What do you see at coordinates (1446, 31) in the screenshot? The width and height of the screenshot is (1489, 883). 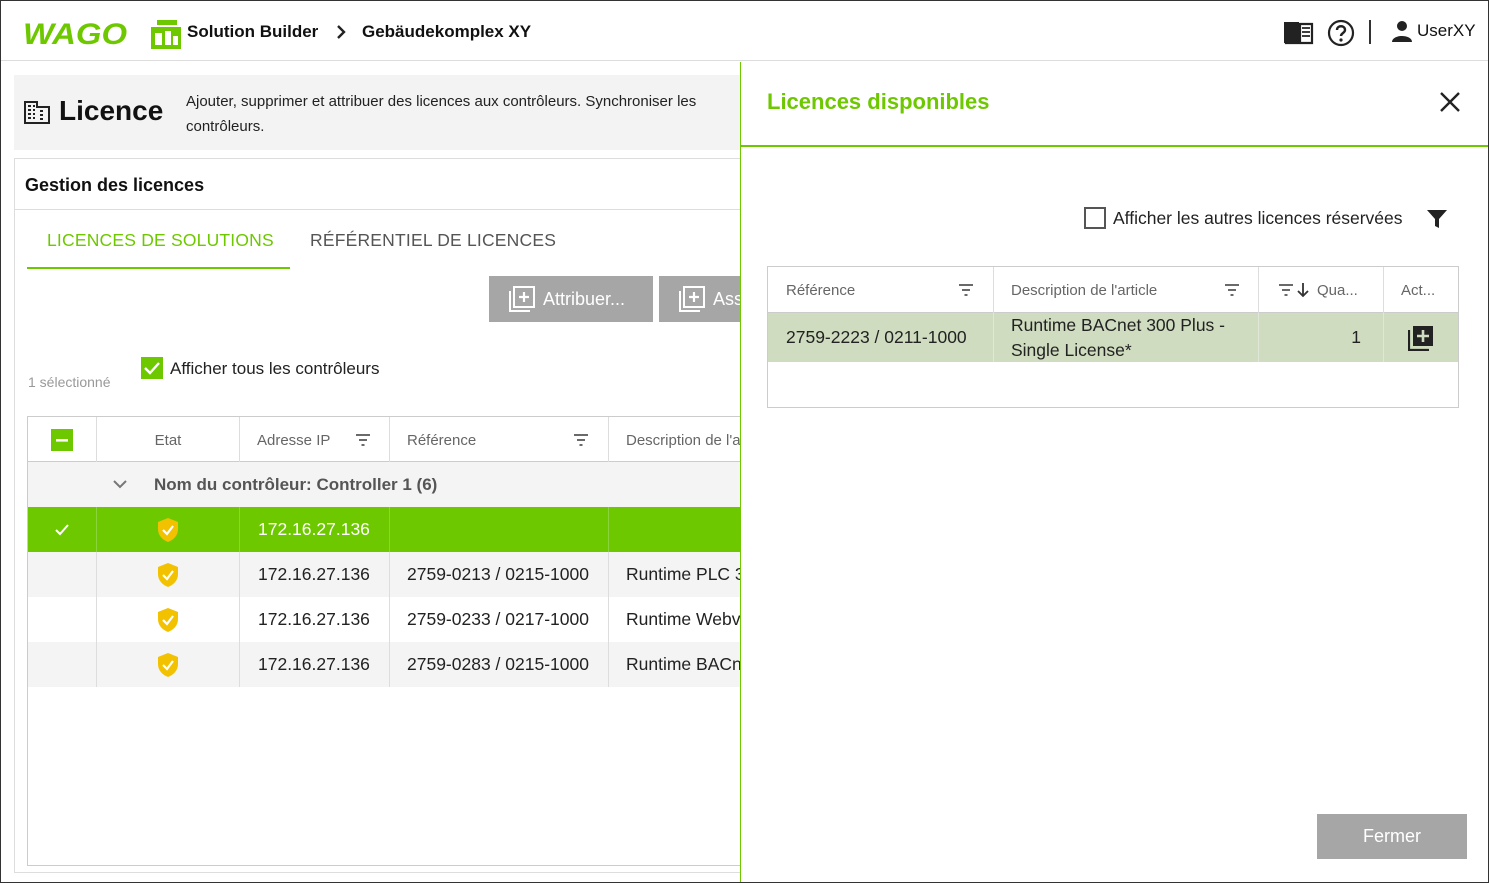 I see `user-name: UserXY` at bounding box center [1446, 31].